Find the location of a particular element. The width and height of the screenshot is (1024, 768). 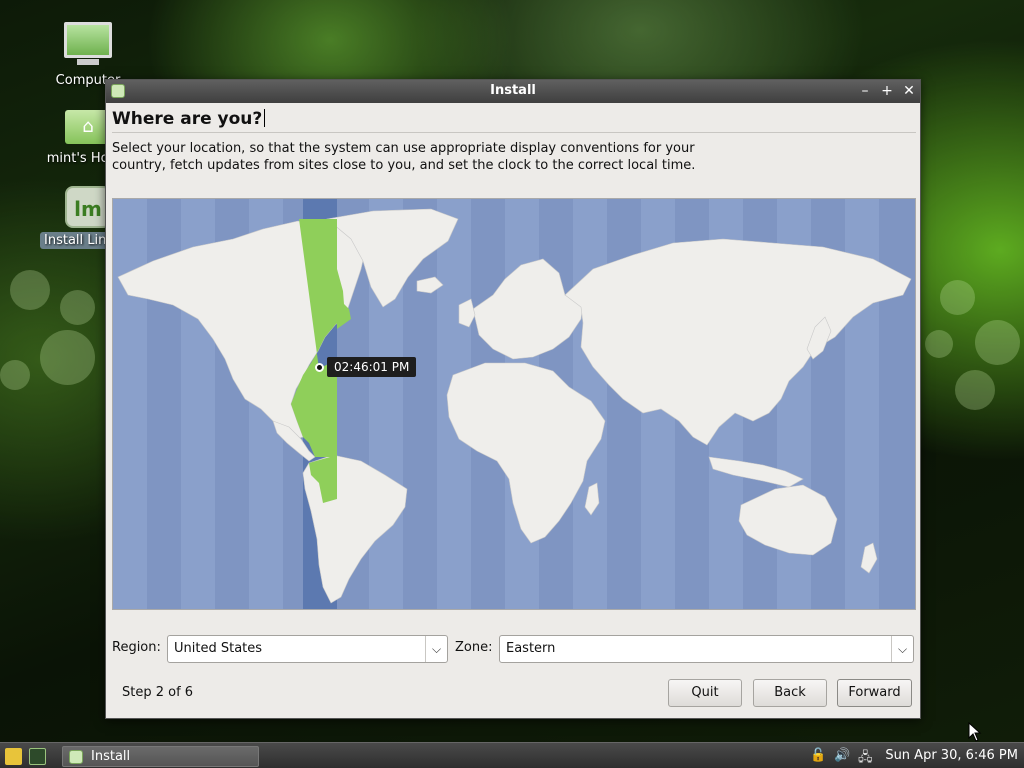

forward-button: Forward is located at coordinates (874, 693).